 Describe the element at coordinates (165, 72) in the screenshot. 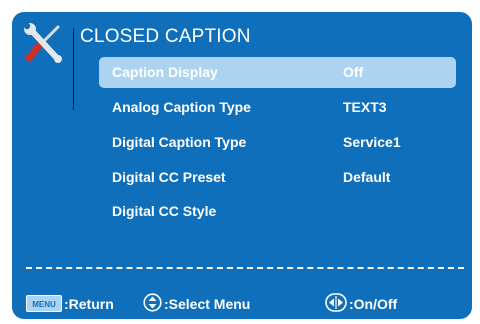

I see `menu-item-label: Caption Display` at that location.